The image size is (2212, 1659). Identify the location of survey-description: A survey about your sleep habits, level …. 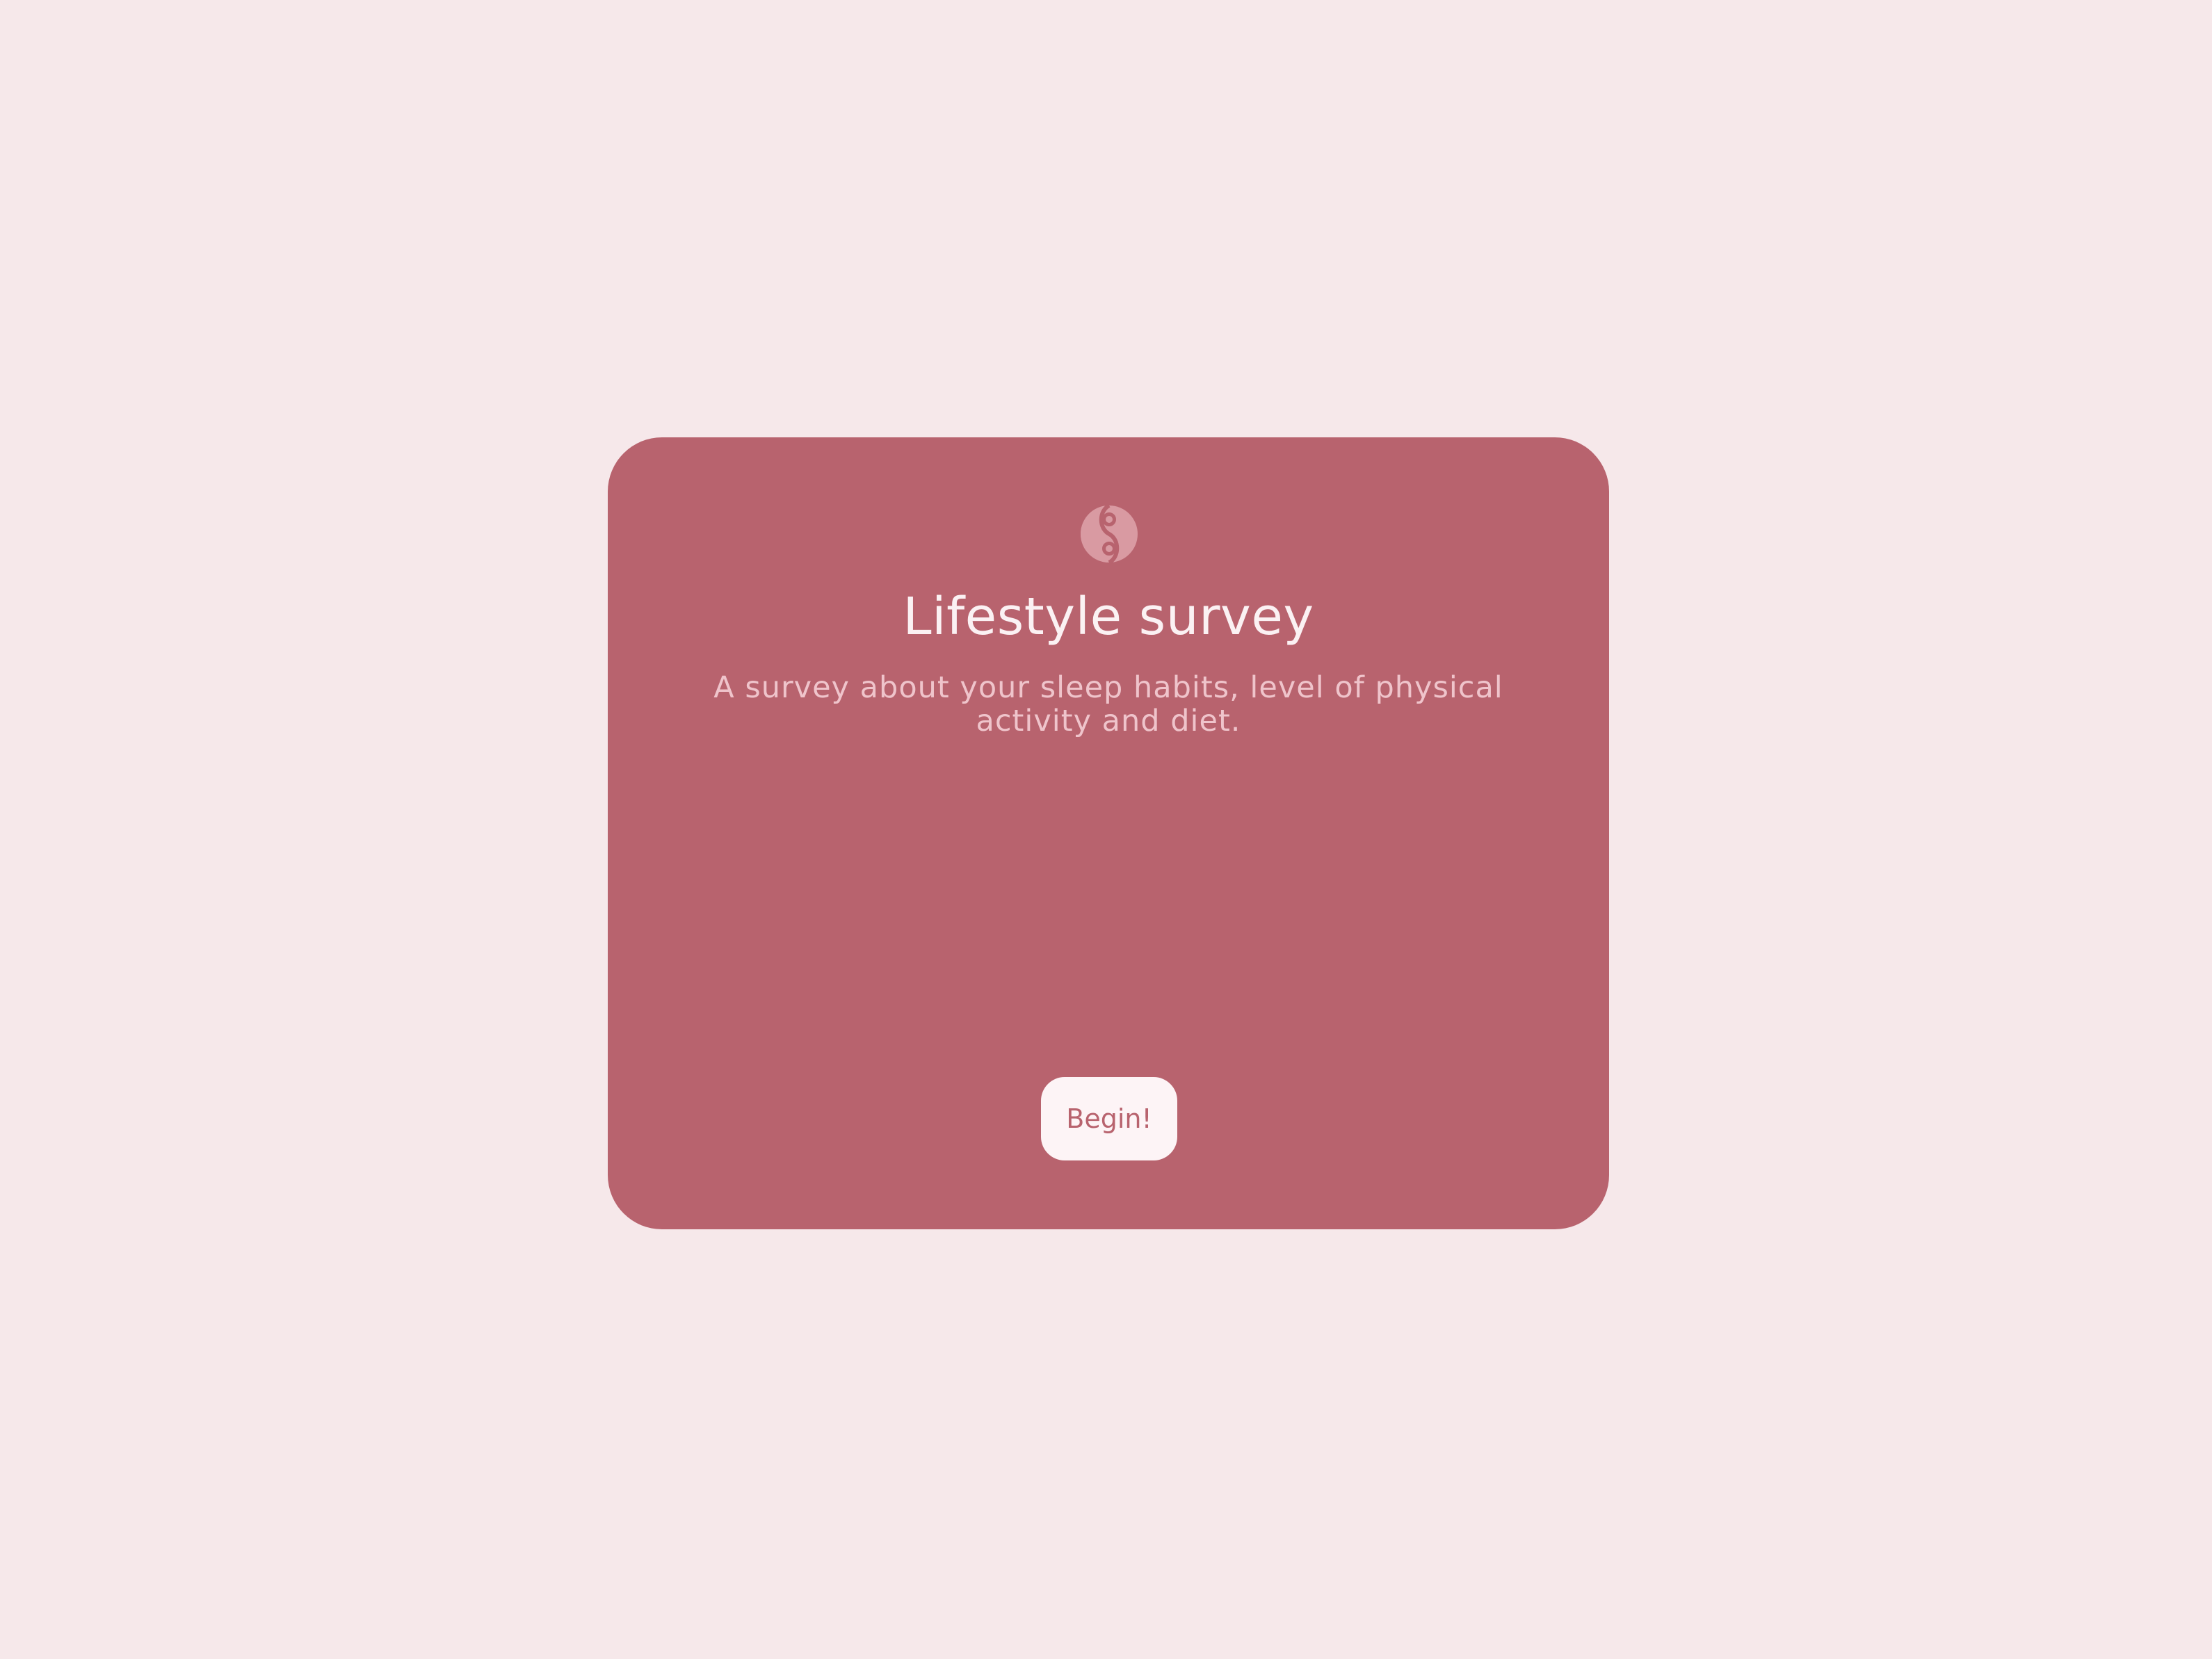
(1108, 704).